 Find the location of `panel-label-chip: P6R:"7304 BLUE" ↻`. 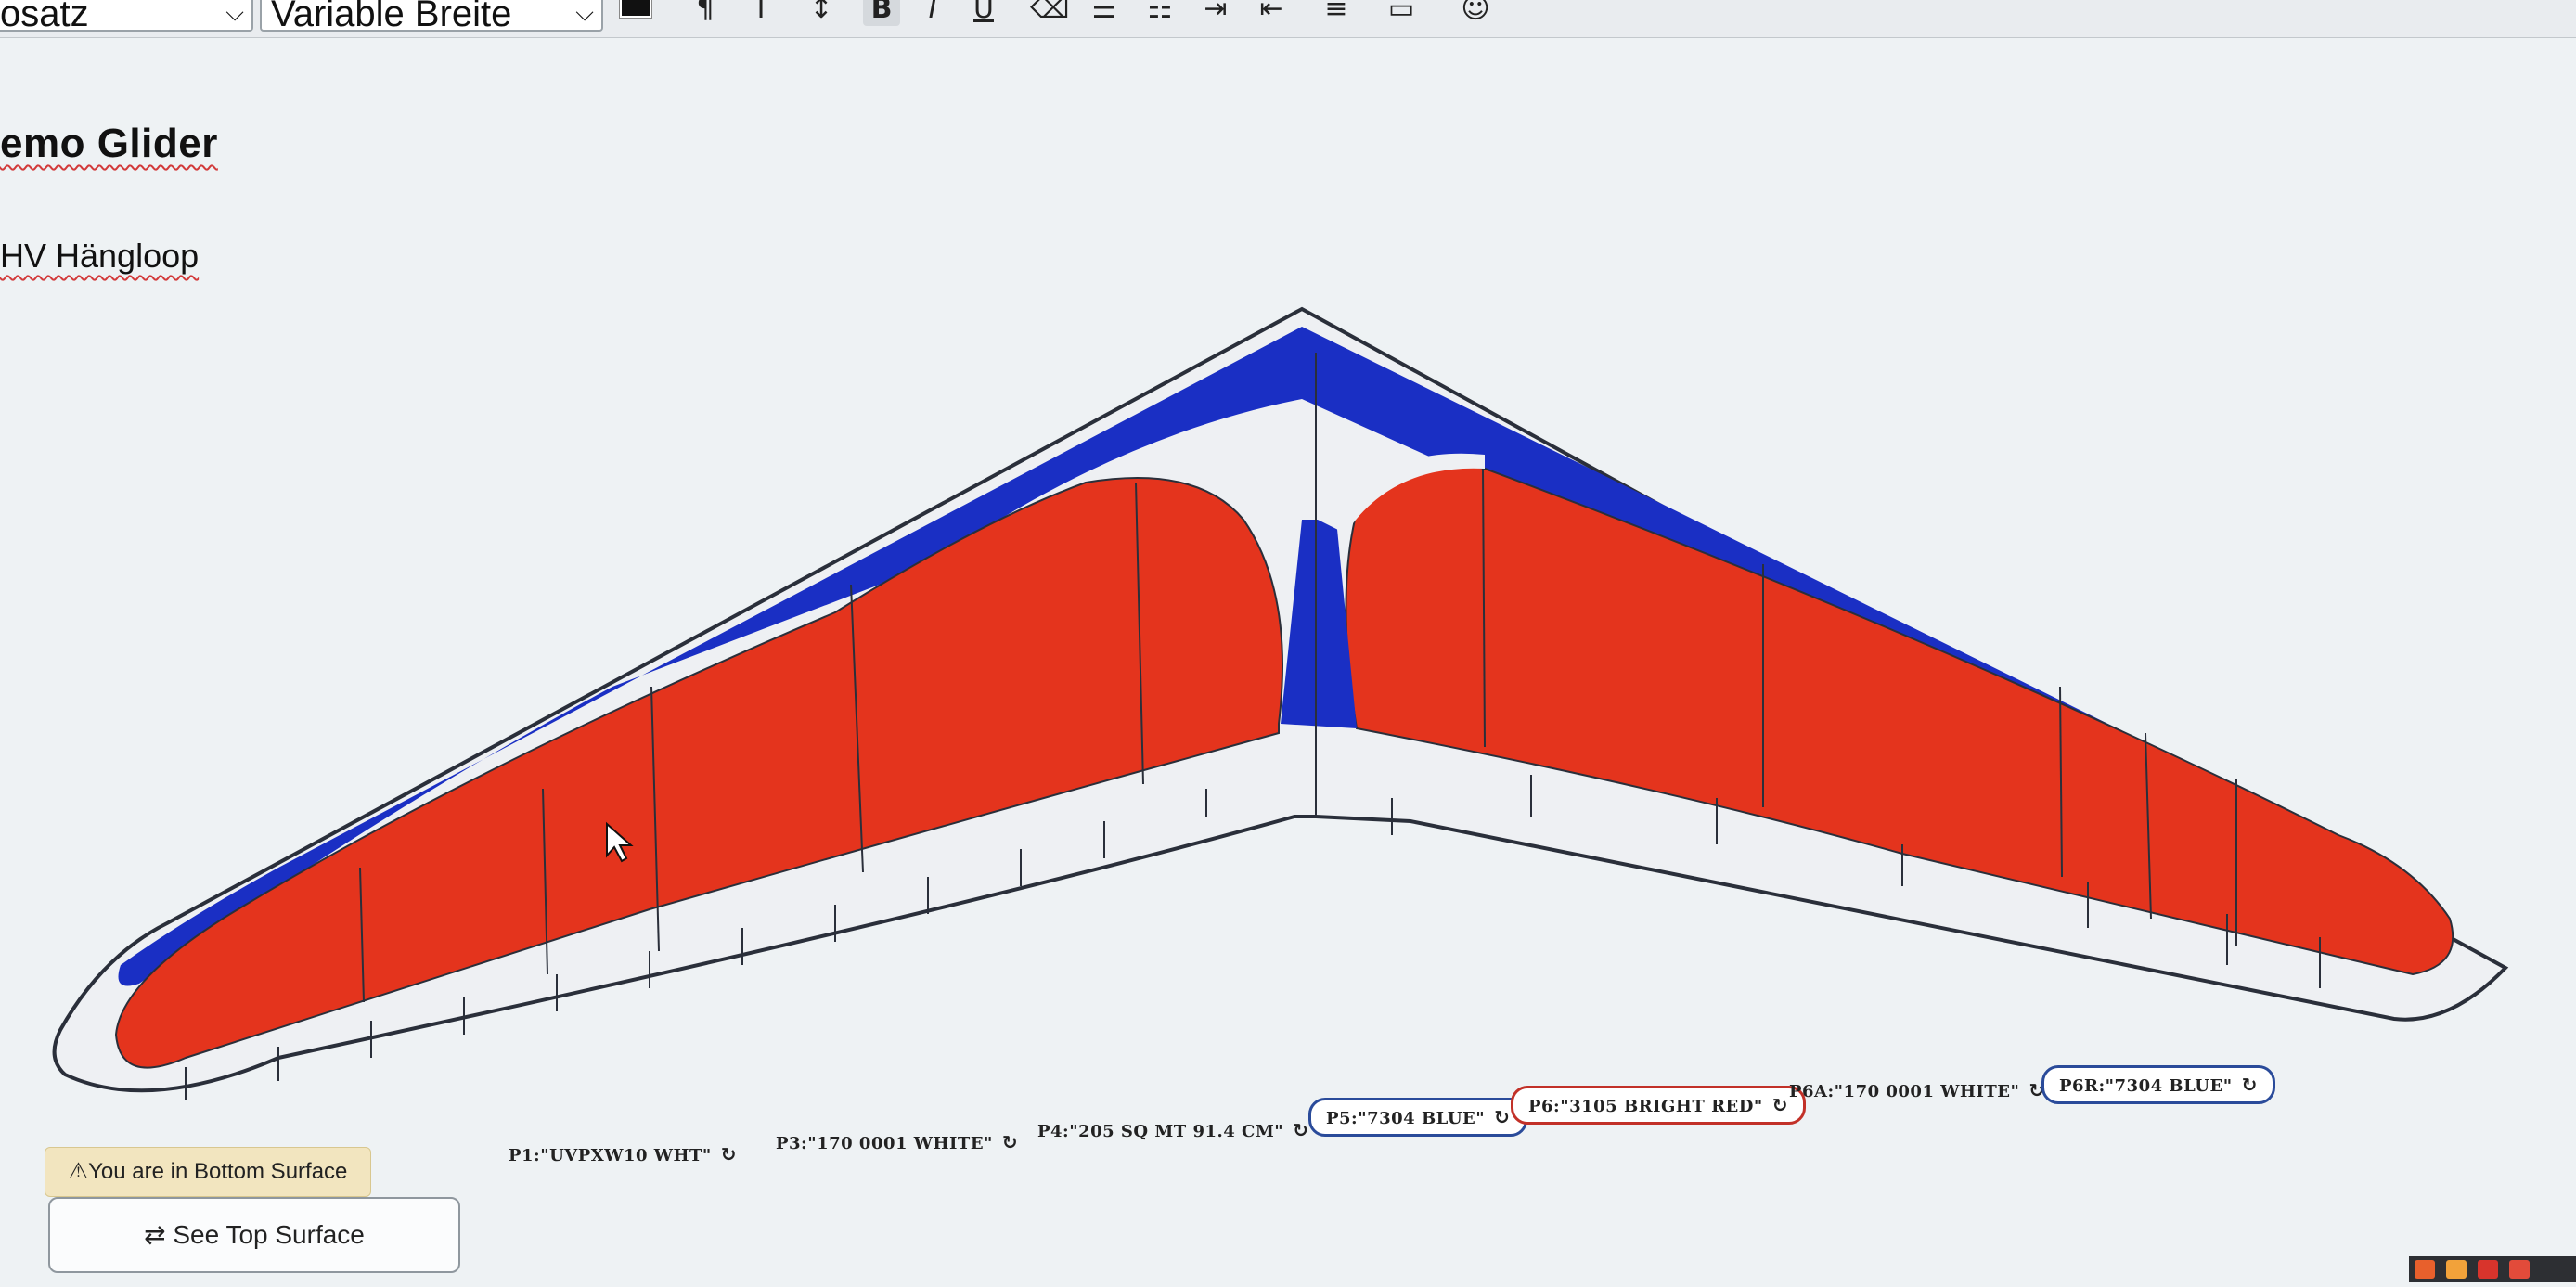

panel-label-chip: P6R:"7304 BLUE" ↻ is located at coordinates (2158, 1085).